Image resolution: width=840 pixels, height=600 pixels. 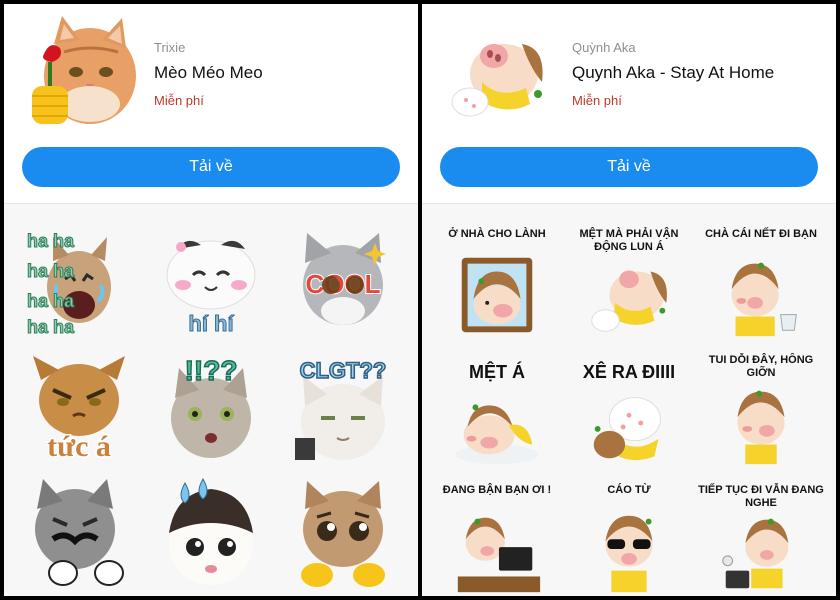 I want to click on pack-meta: Trixie Mèo Méo Meo Miễn phí, so click(x=208, y=74).